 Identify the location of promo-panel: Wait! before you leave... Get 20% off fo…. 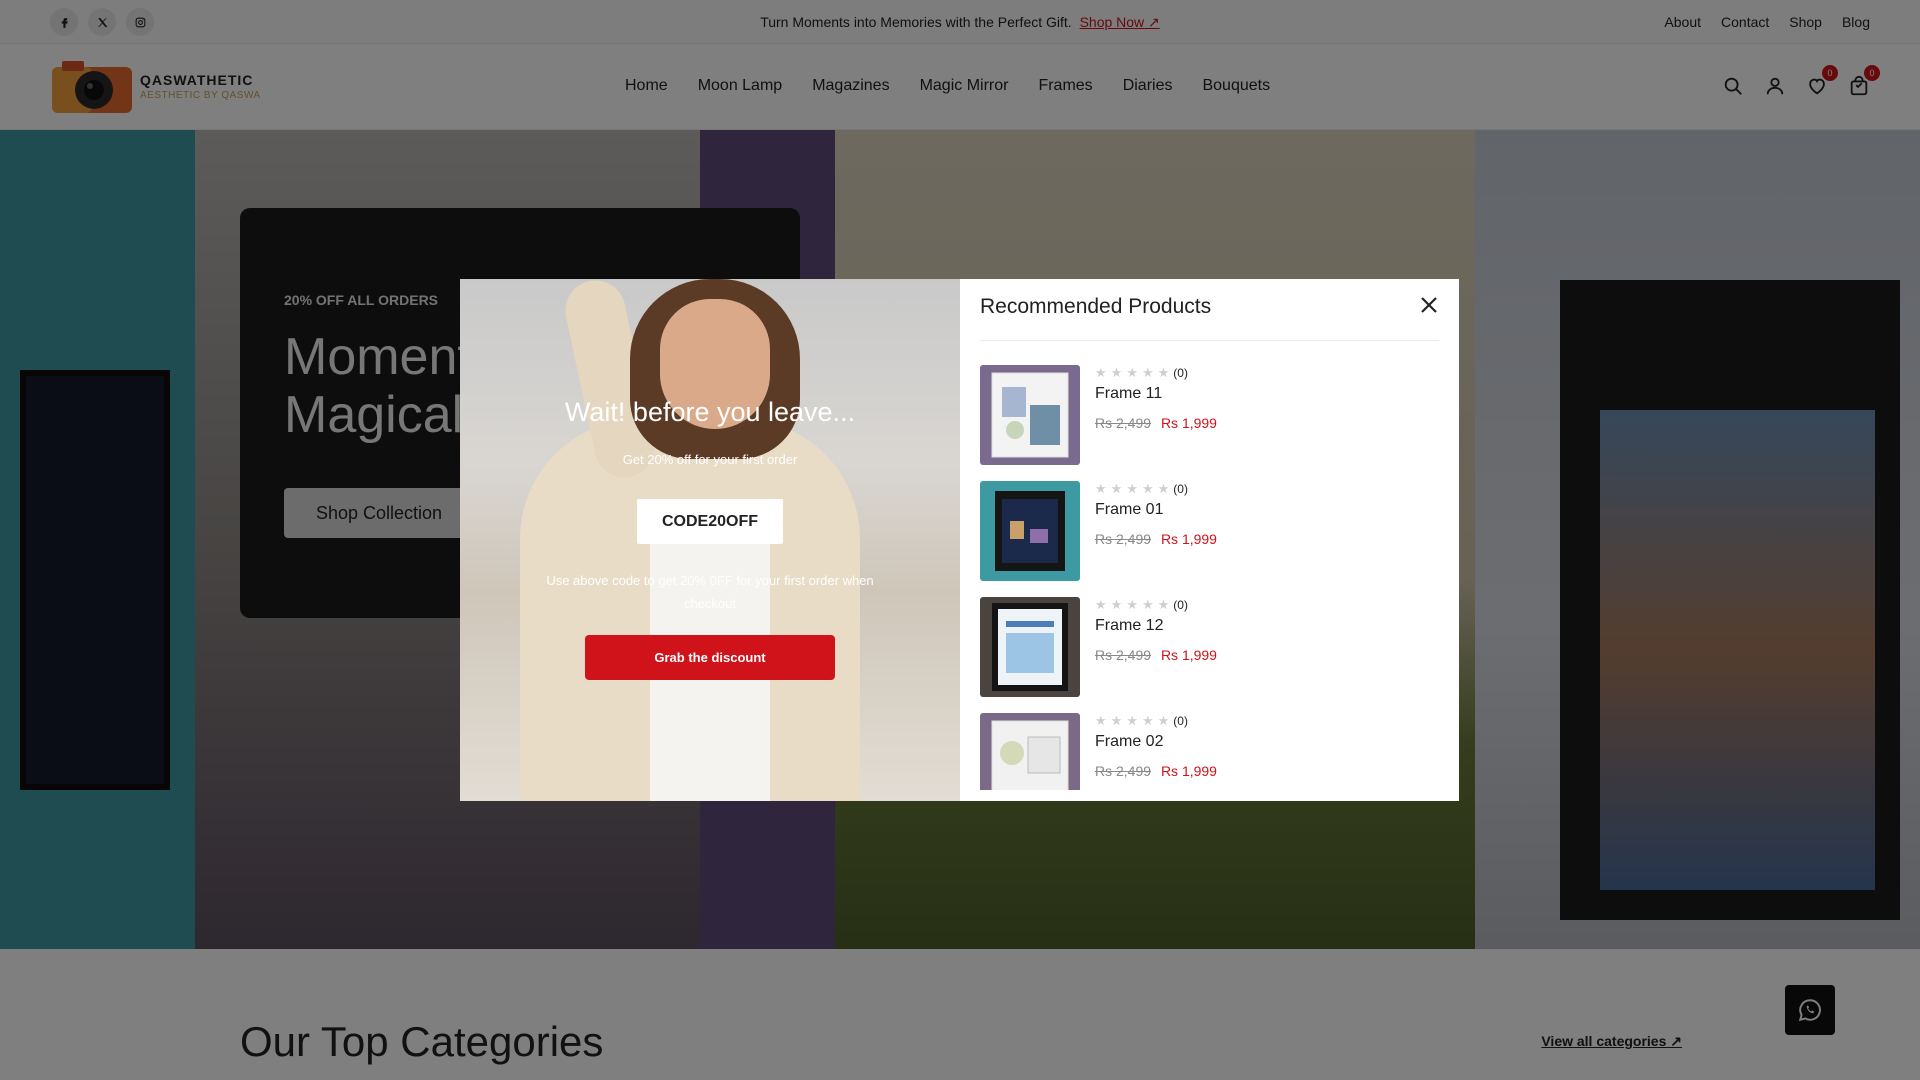
(710, 540).